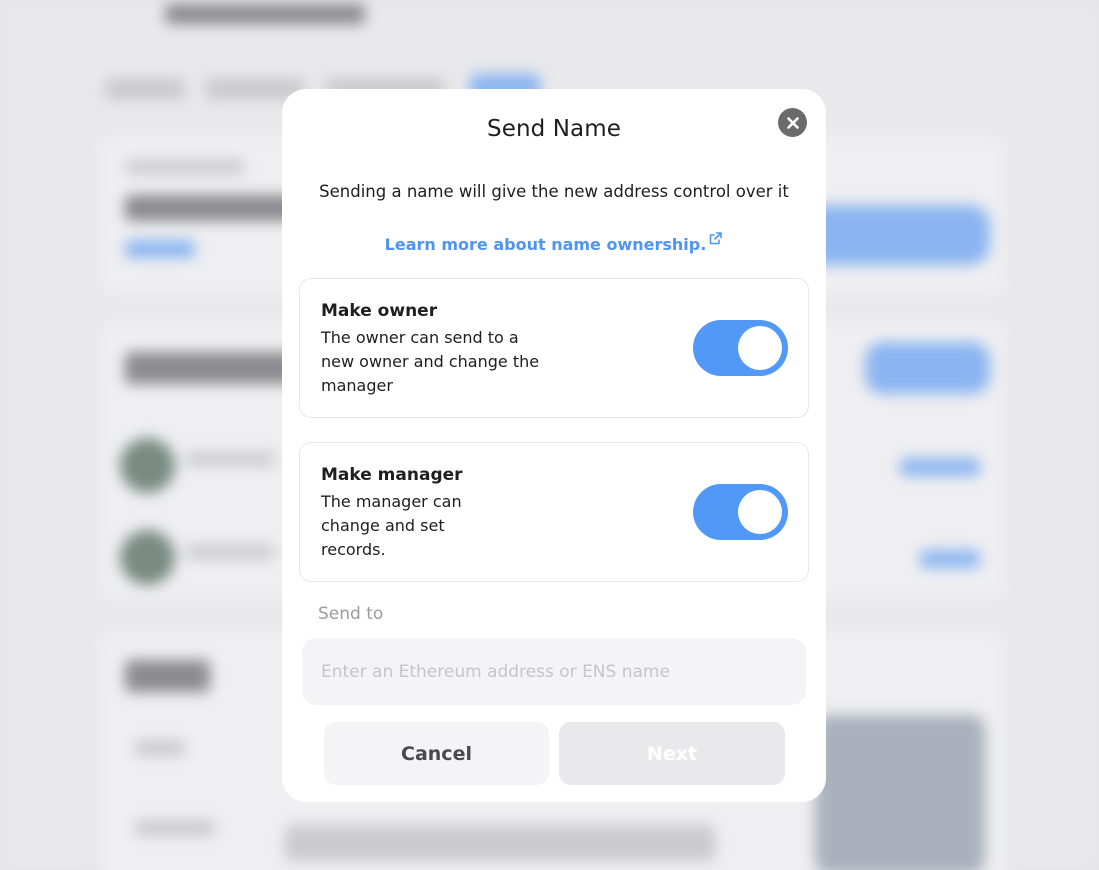 The image size is (1099, 870). I want to click on learn-more-link: Learn more about name ownership., so click(554, 242).